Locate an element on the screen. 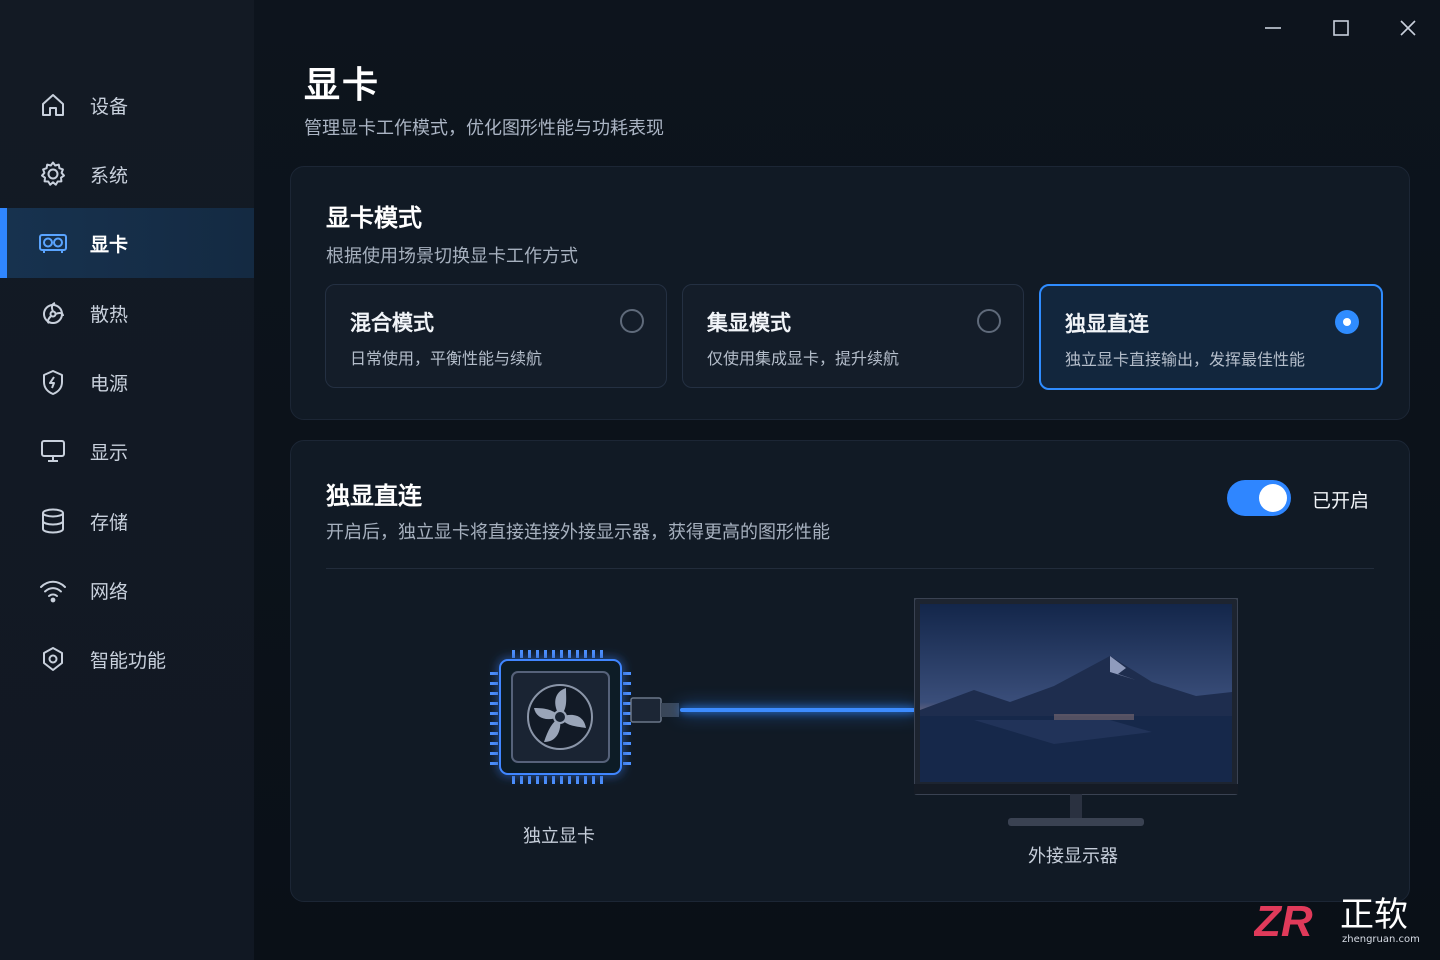 This screenshot has height=960, width=1440. minimize-button is located at coordinates (1273, 28).